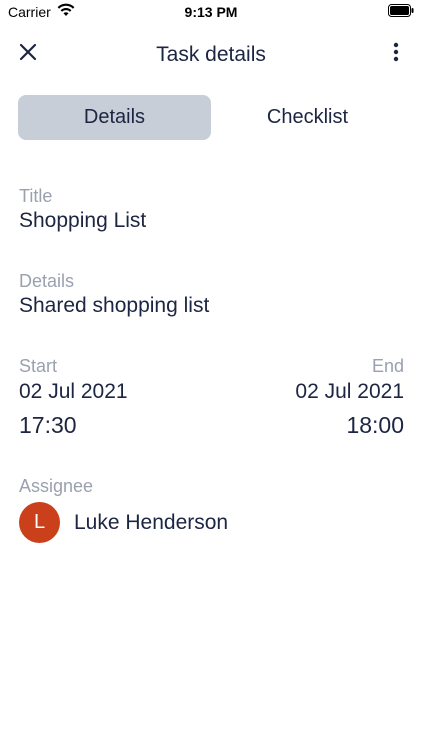 The image size is (422, 750). What do you see at coordinates (307, 117) in the screenshot?
I see `tab-checklist: Checklist` at bounding box center [307, 117].